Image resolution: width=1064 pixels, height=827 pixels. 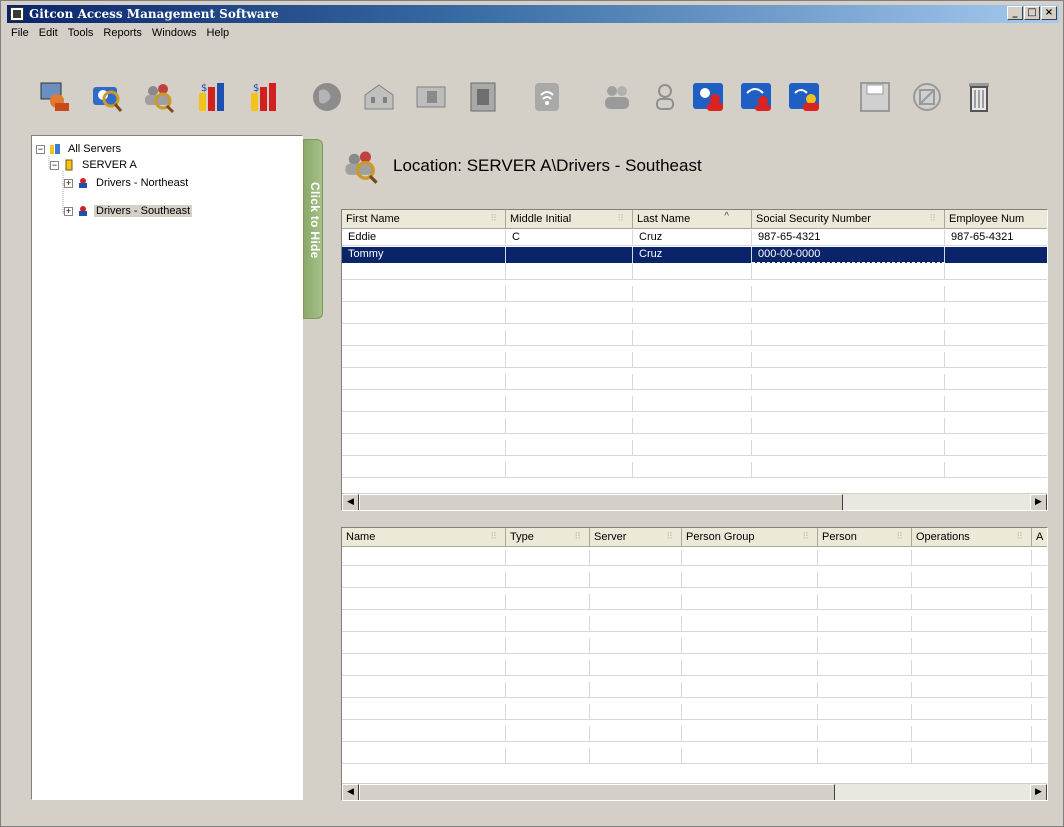 What do you see at coordinates (175, 34) in the screenshot?
I see `menu-windows: Windows` at bounding box center [175, 34].